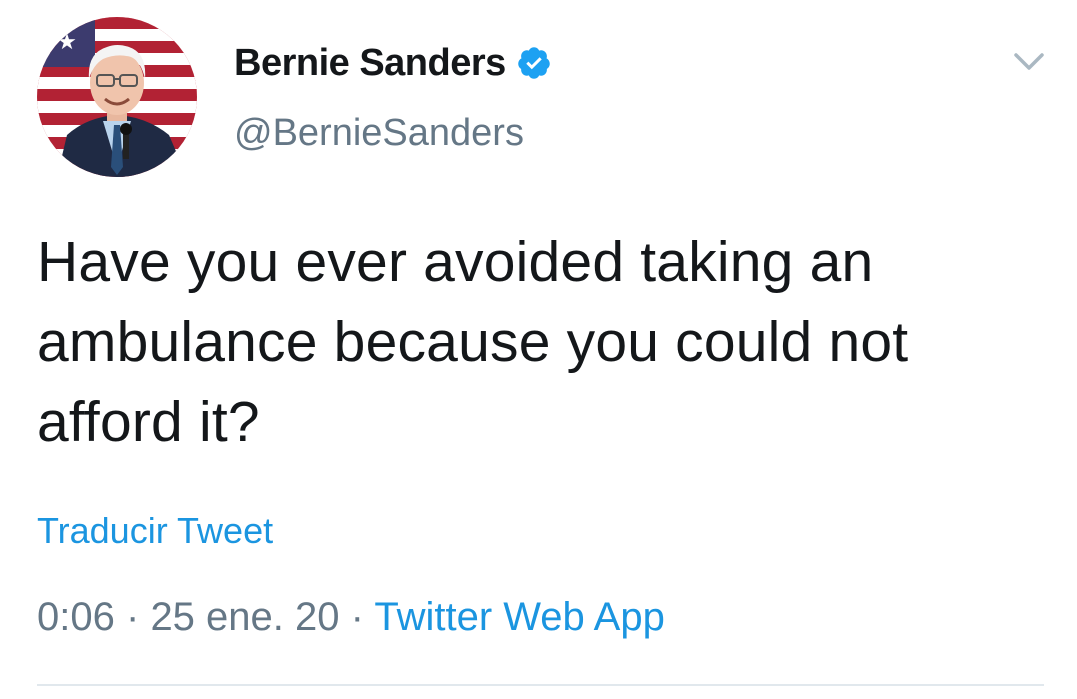 The height and width of the screenshot is (699, 1077). Describe the element at coordinates (244, 617) in the screenshot. I see `tweet-date: 25 ene. 20` at that location.